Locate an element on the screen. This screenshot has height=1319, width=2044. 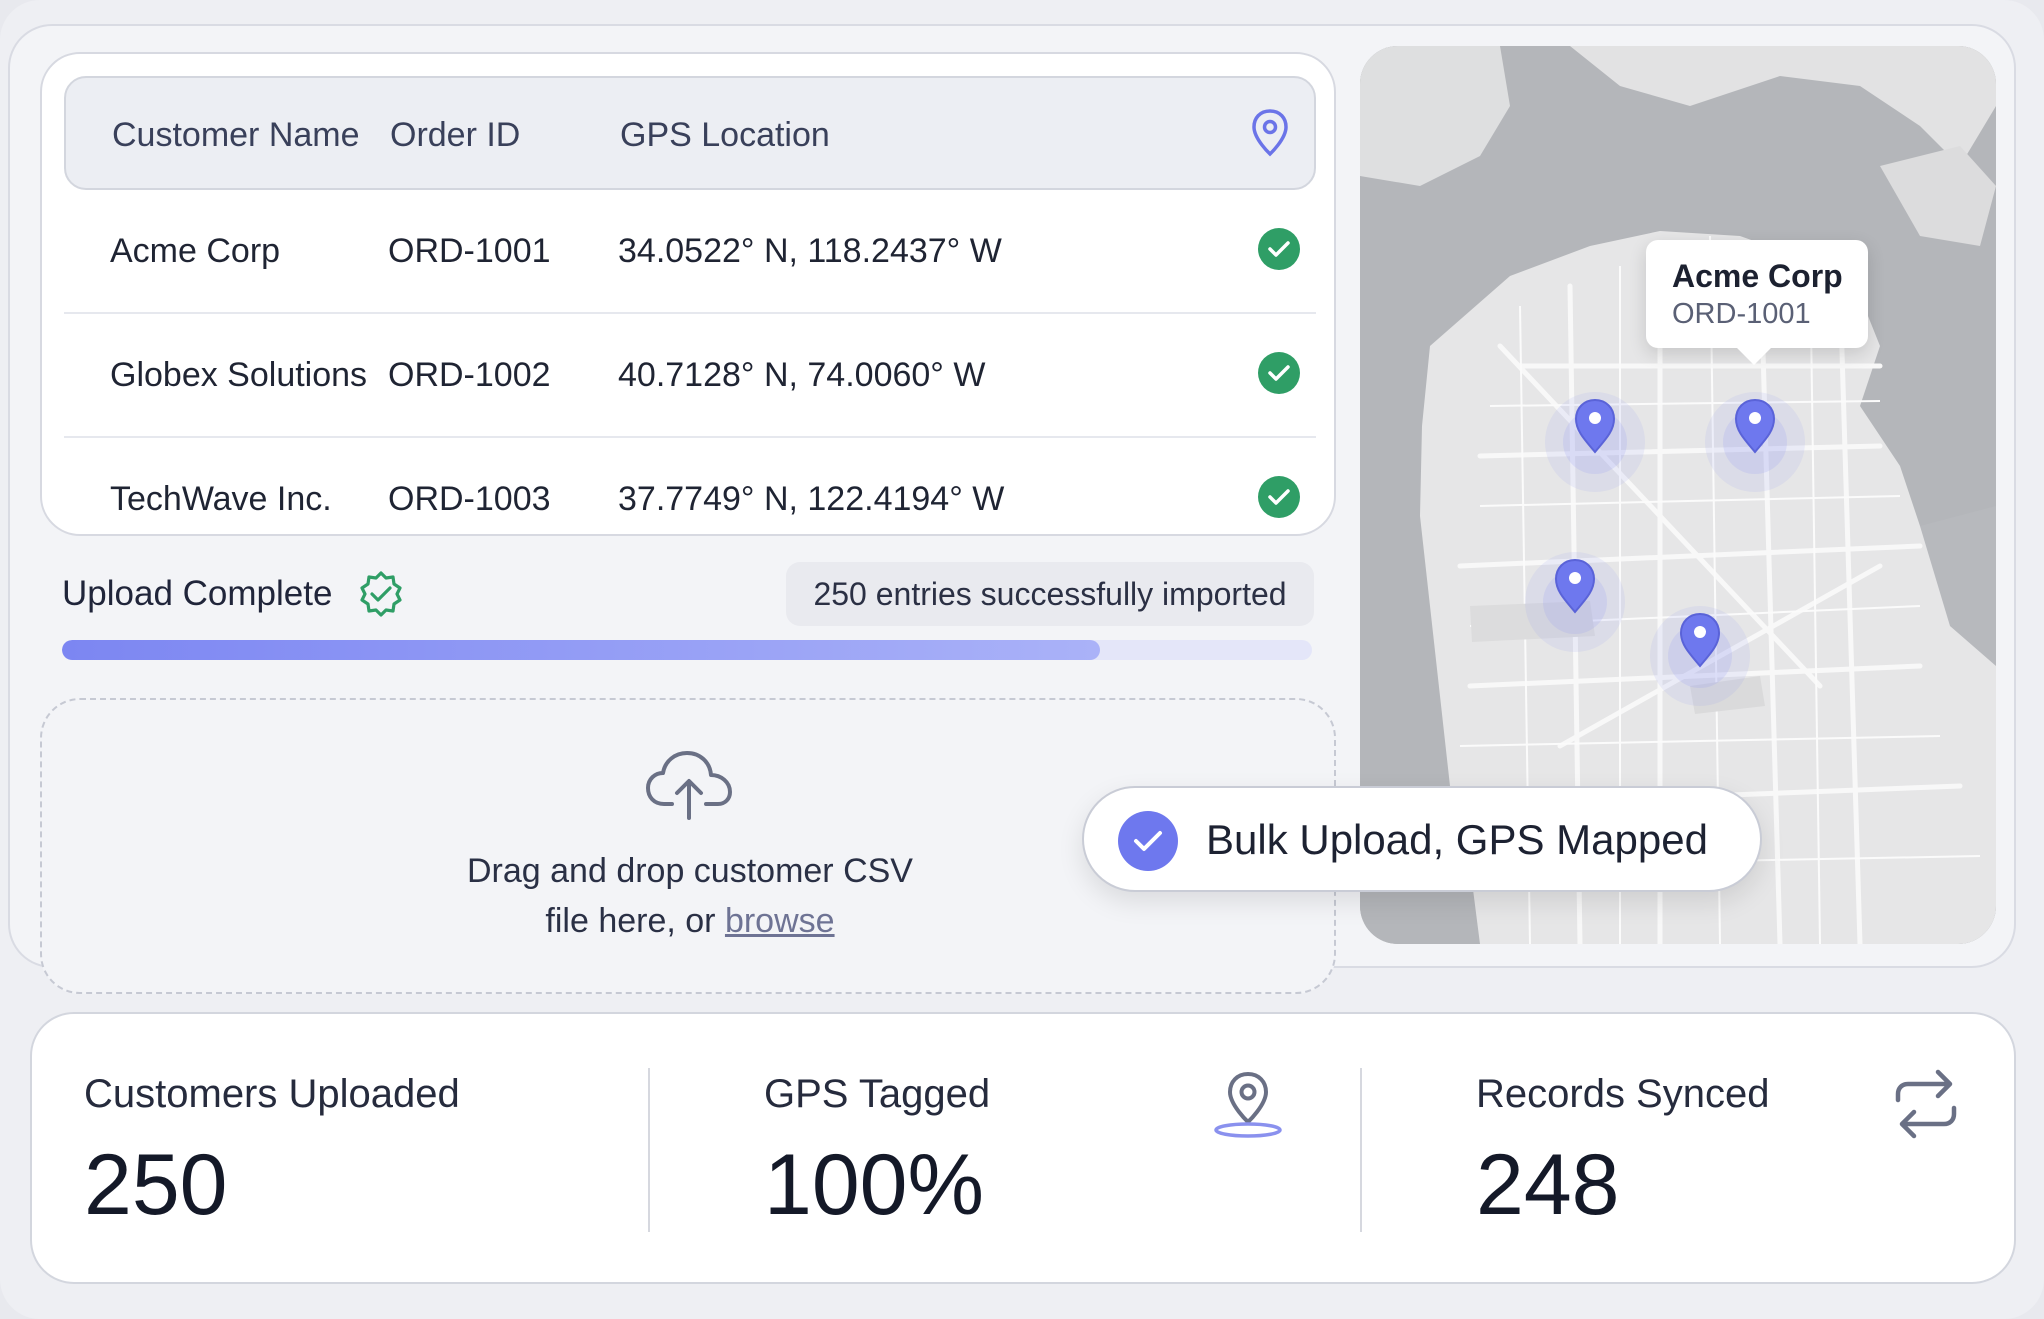
status-pill-text: Bulk Upload, GPS Mapped is located at coordinates (1457, 839).